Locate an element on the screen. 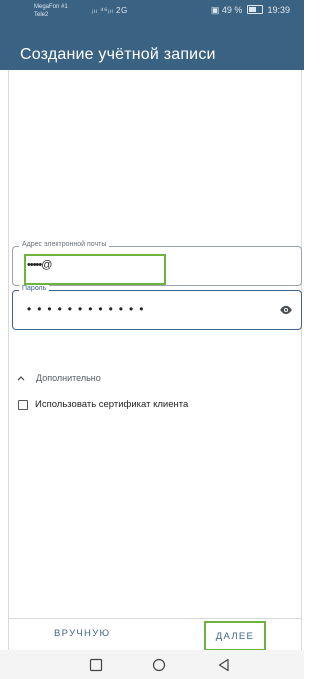 The width and height of the screenshot is (320, 679). carrier-info: MegaFon #1 Tele2 is located at coordinates (51, 11).